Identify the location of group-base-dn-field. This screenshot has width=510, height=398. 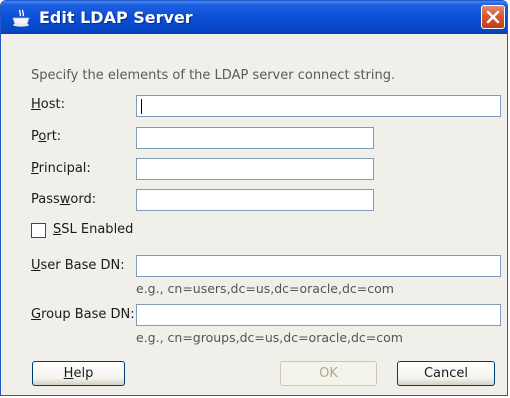
(318, 315).